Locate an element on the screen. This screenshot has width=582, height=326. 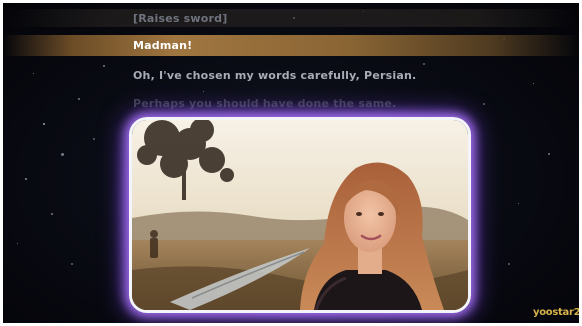
lyric-previous-text: [Raises sword] is located at coordinates (180, 18).